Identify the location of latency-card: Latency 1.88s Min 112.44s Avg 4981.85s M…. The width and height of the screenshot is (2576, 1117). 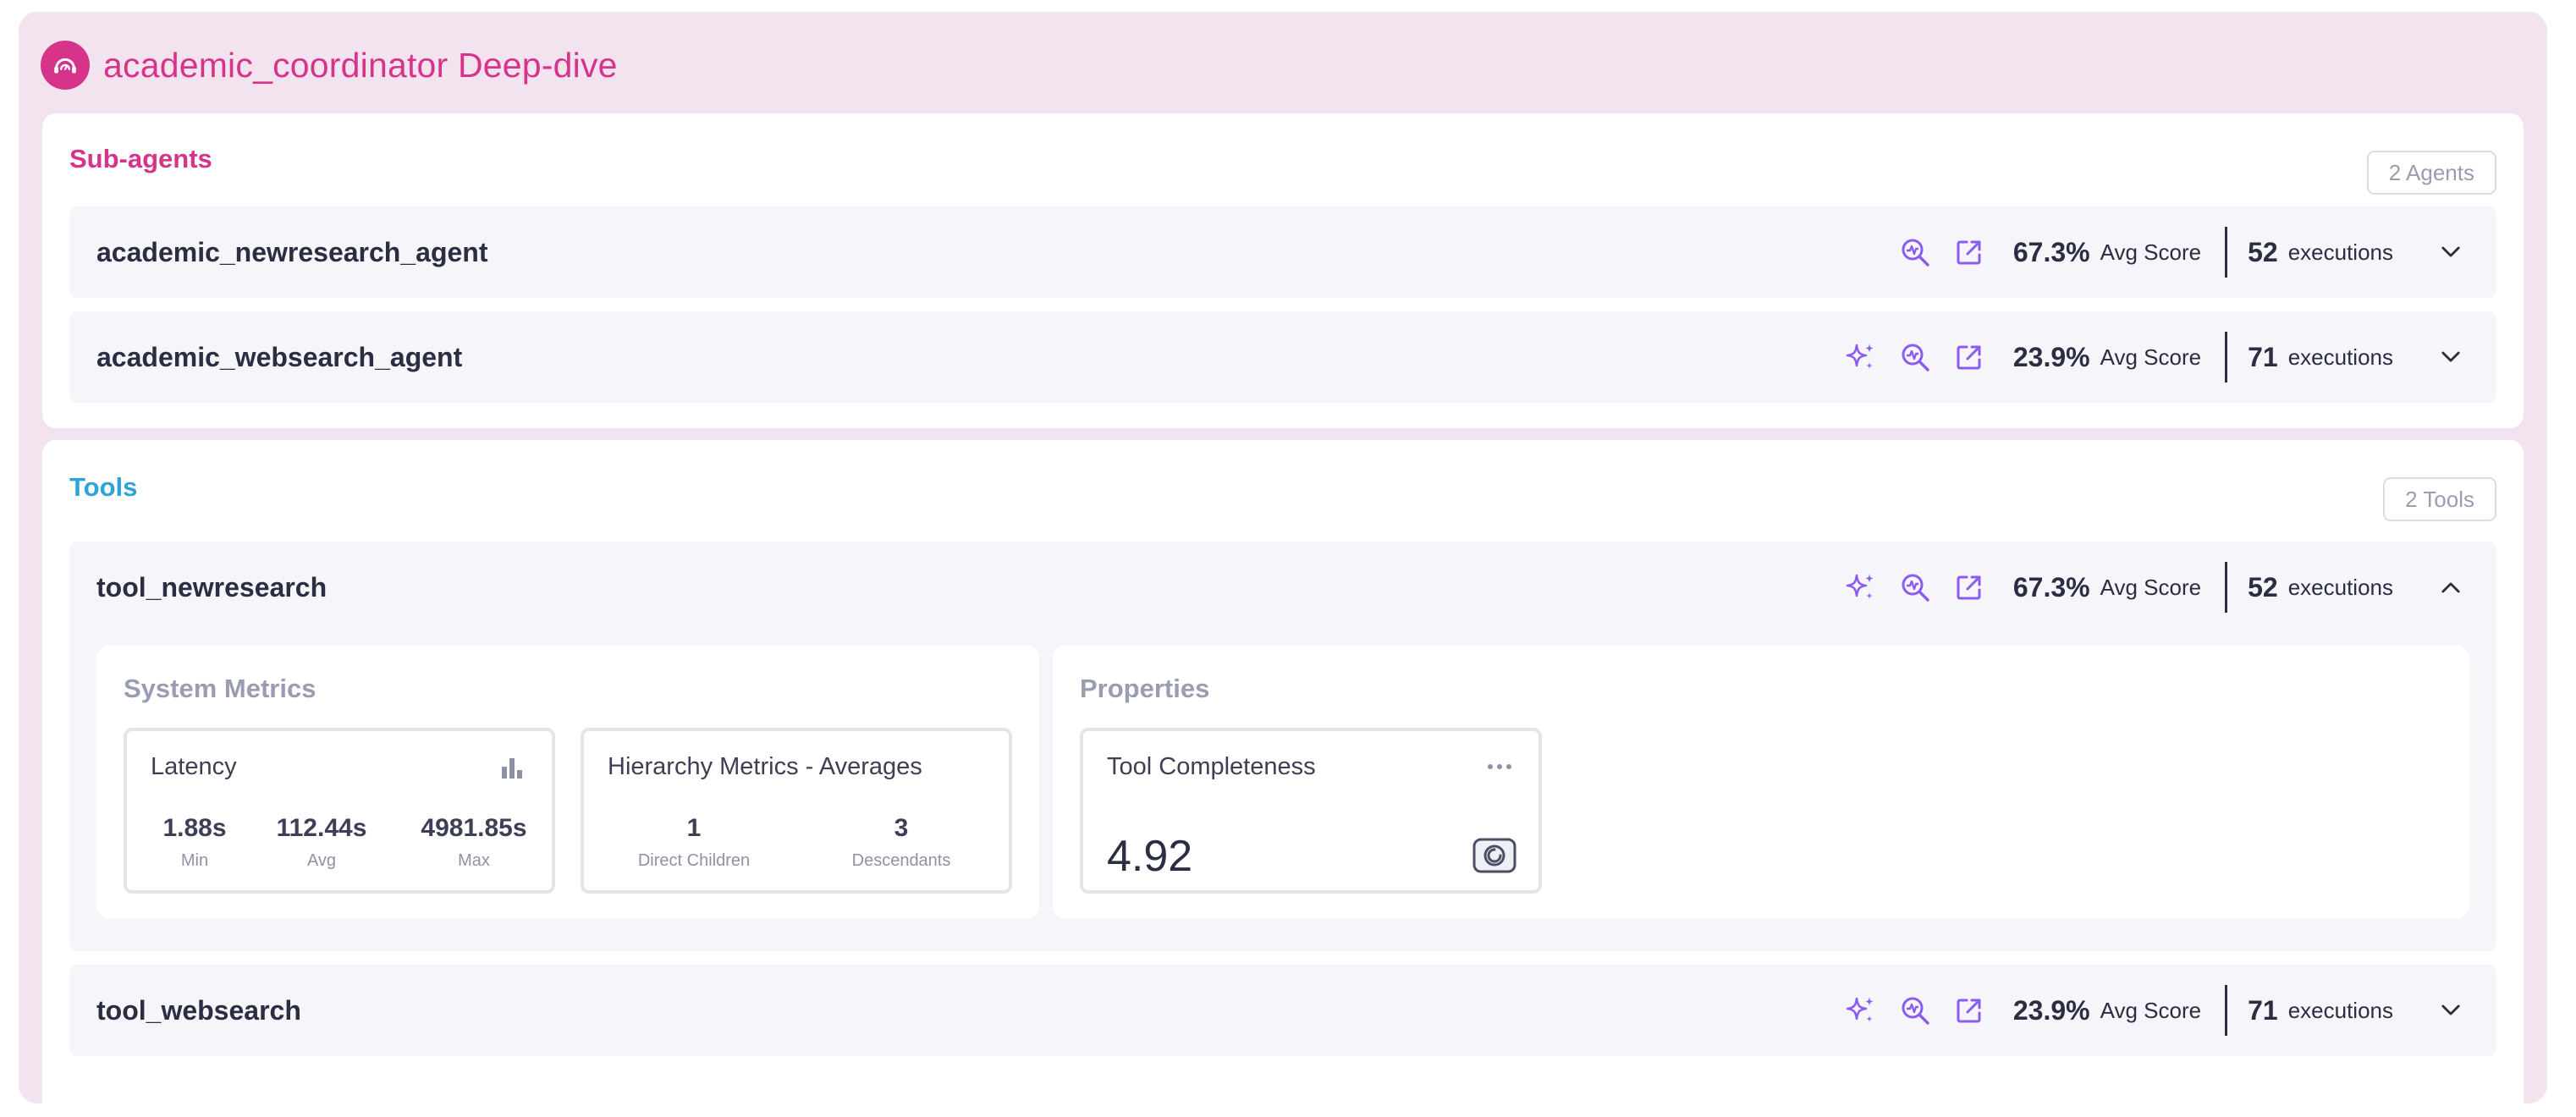
(339, 811).